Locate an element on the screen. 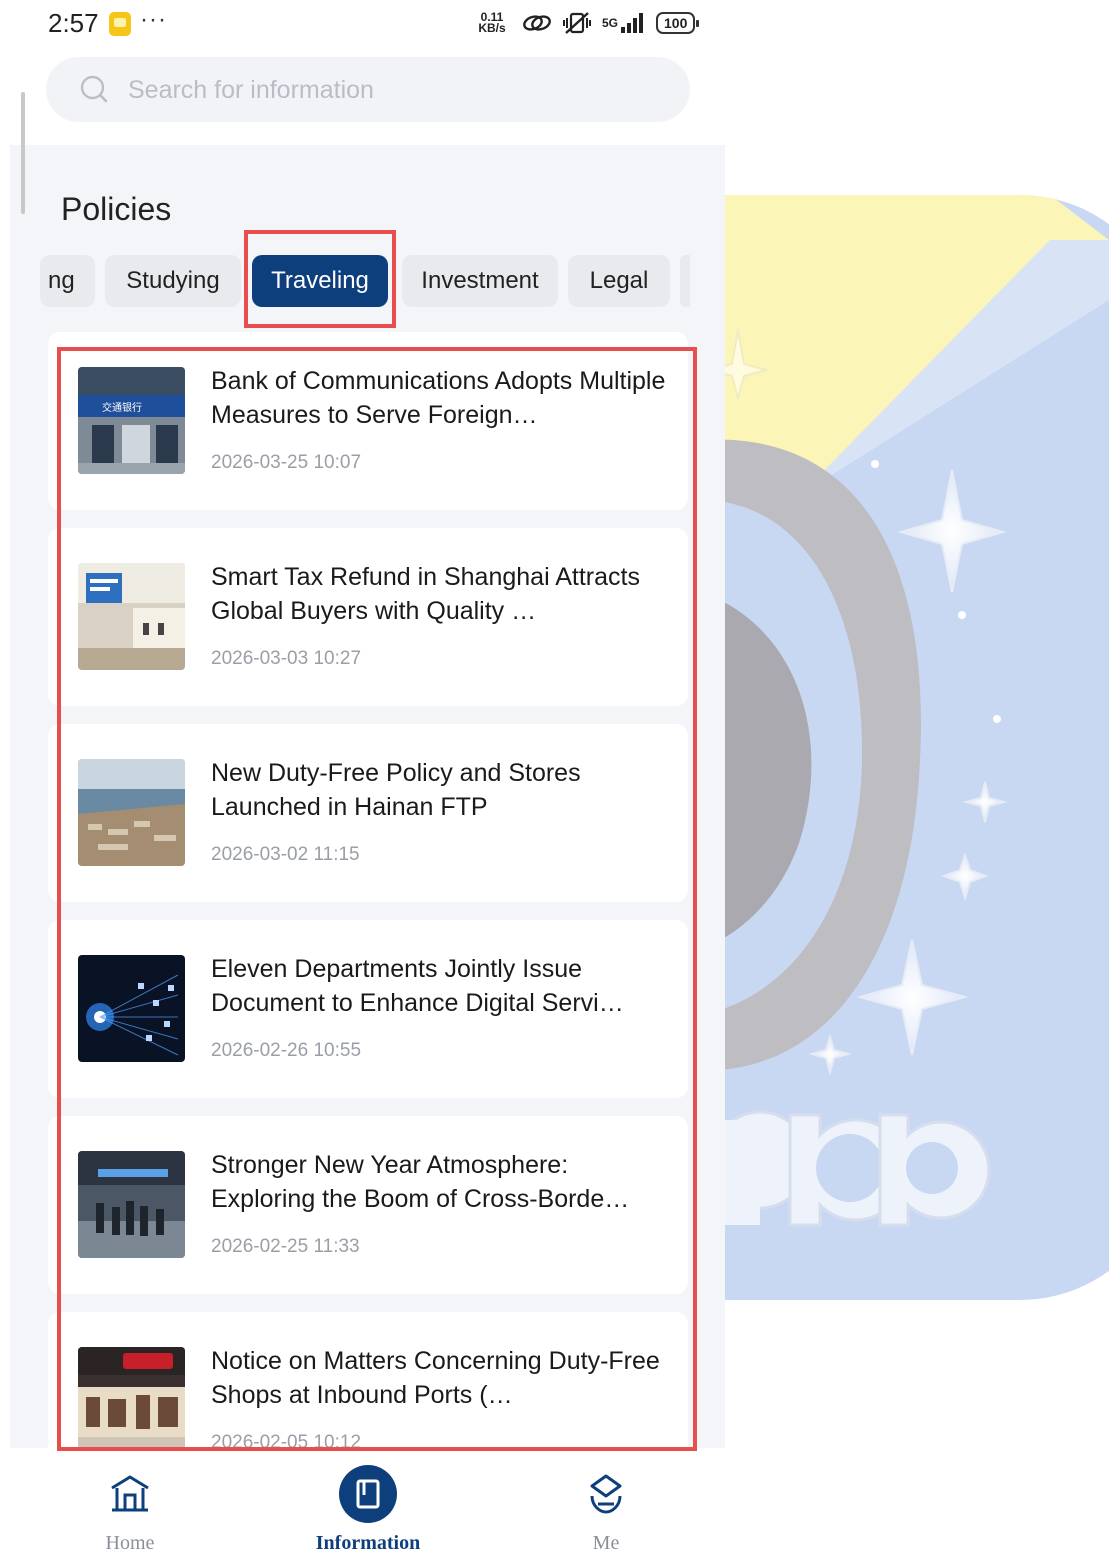 The height and width of the screenshot is (1555, 1109). nav-me: Me is located at coordinates (606, 1501).